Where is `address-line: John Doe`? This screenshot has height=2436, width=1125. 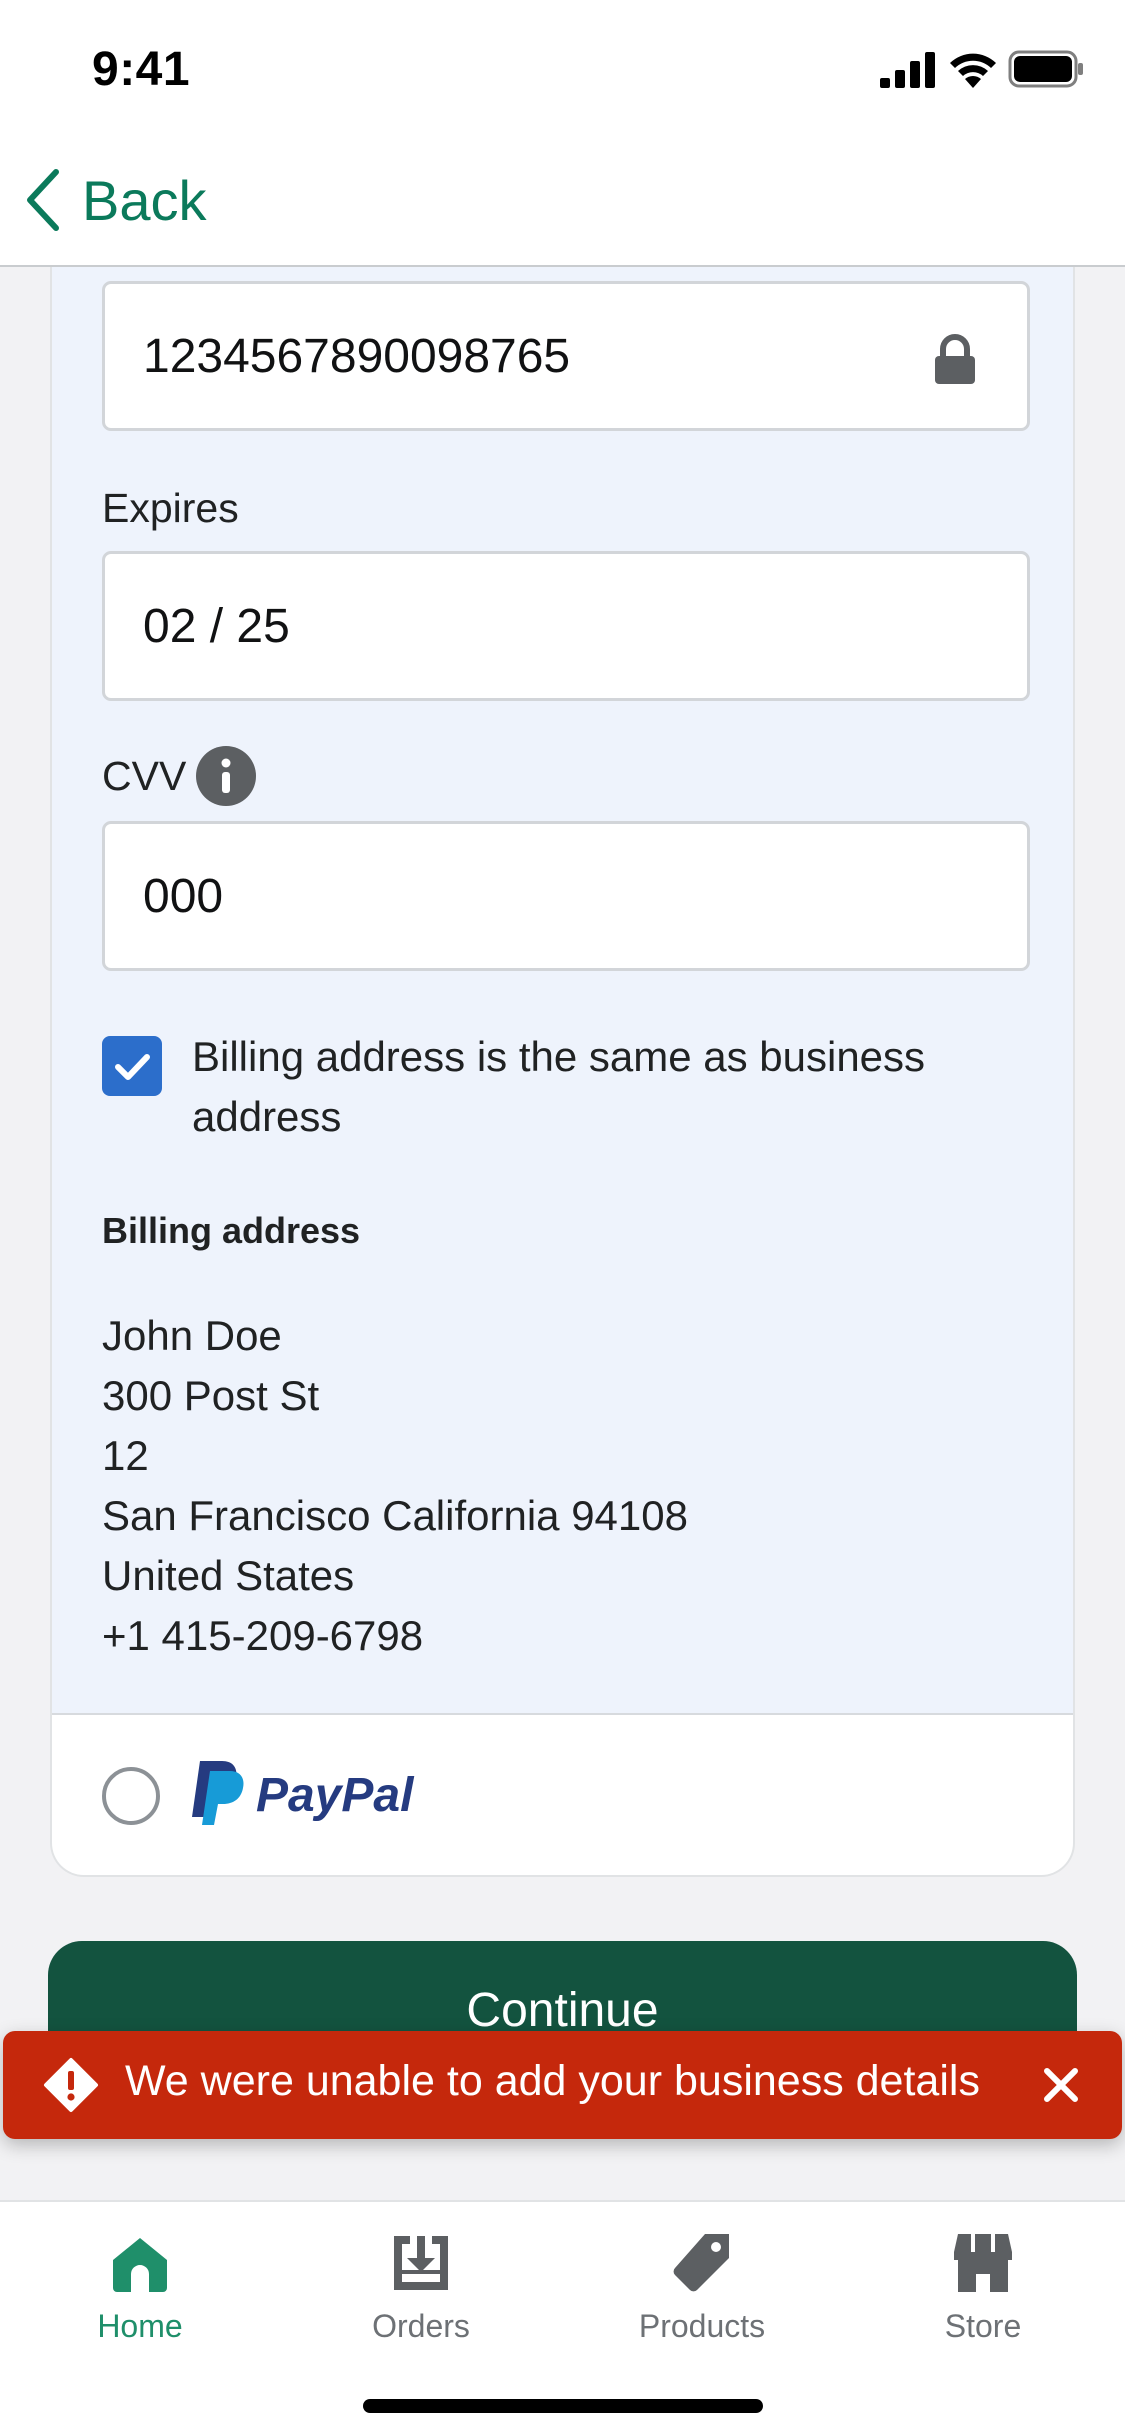
address-line: John Doe is located at coordinates (192, 1335).